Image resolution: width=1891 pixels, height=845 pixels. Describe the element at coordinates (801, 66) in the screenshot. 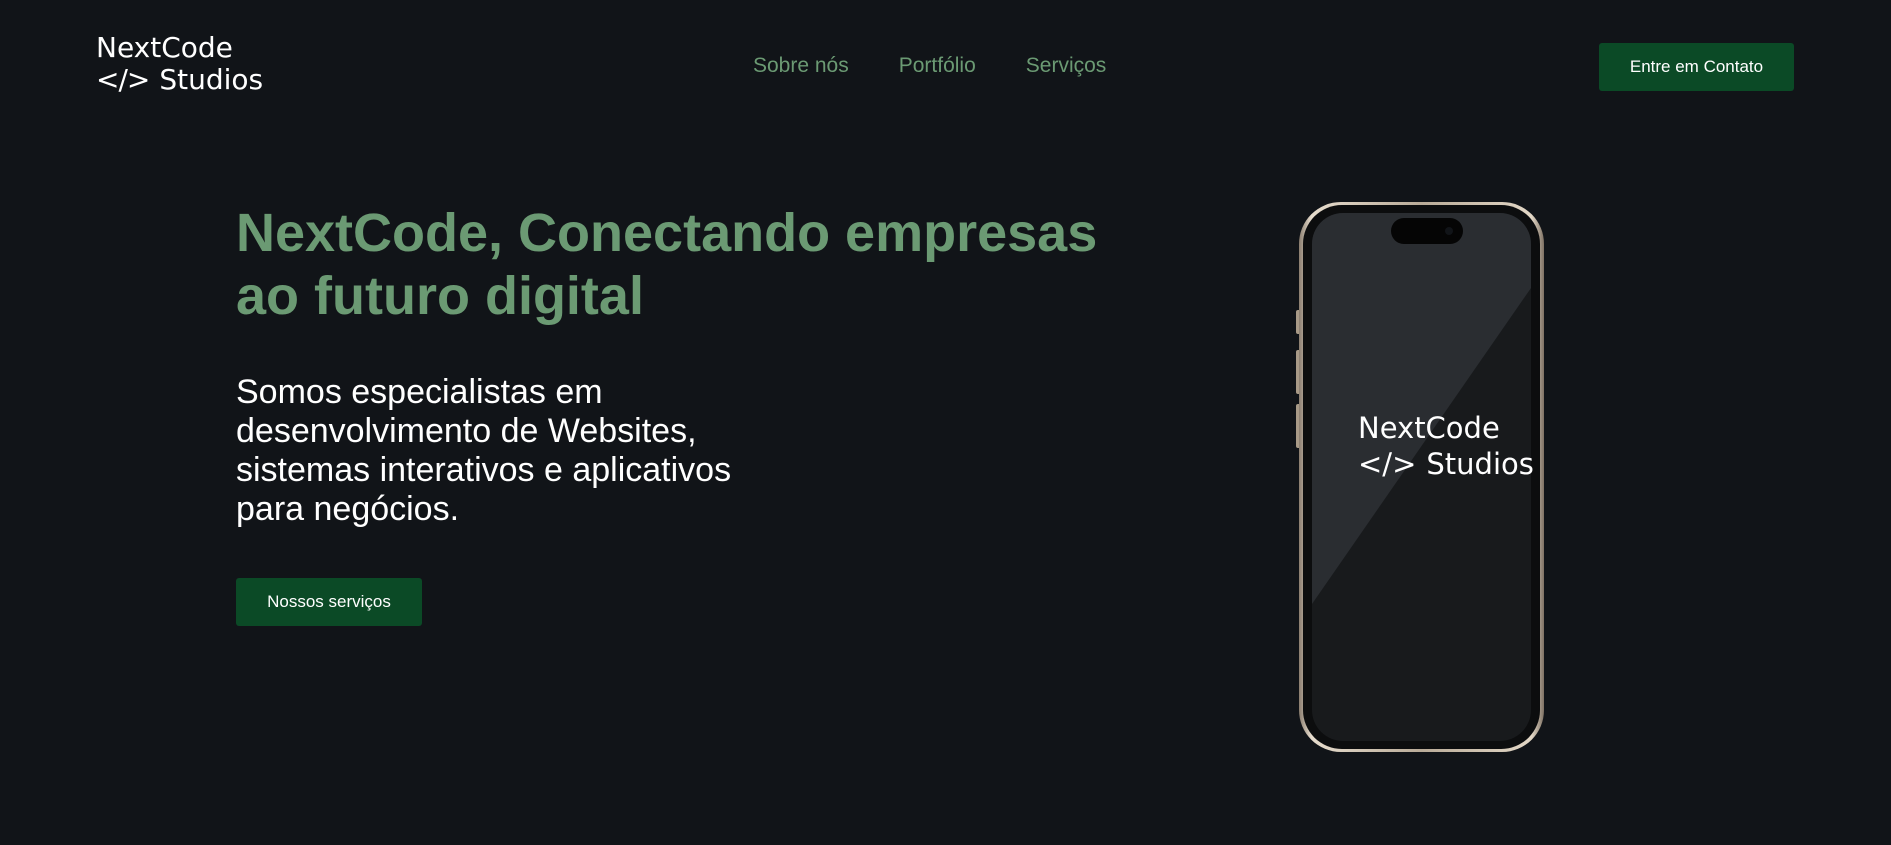

I see `nav-link-sobre-nos: Sobre nós` at that location.